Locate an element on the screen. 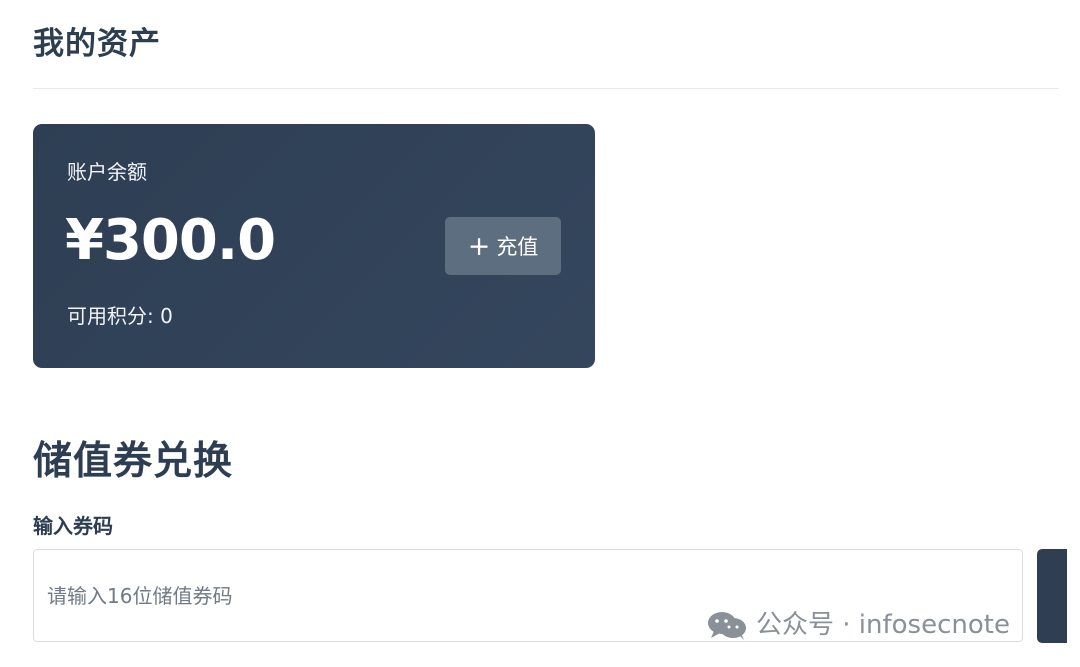 The height and width of the screenshot is (667, 1080). voucher-code-label: 输入券码 is located at coordinates (73, 526).